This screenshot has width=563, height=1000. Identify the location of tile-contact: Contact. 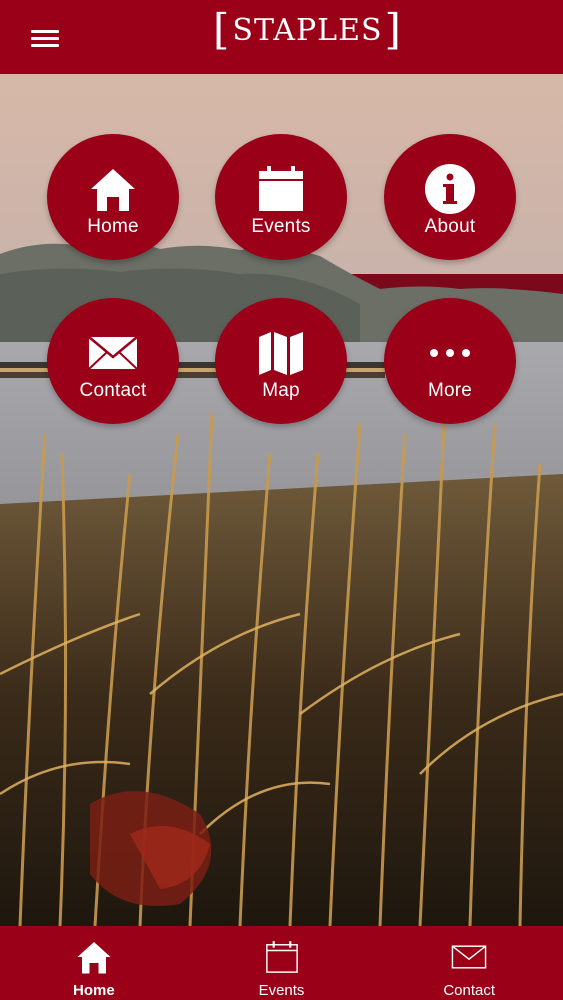
(113, 361).